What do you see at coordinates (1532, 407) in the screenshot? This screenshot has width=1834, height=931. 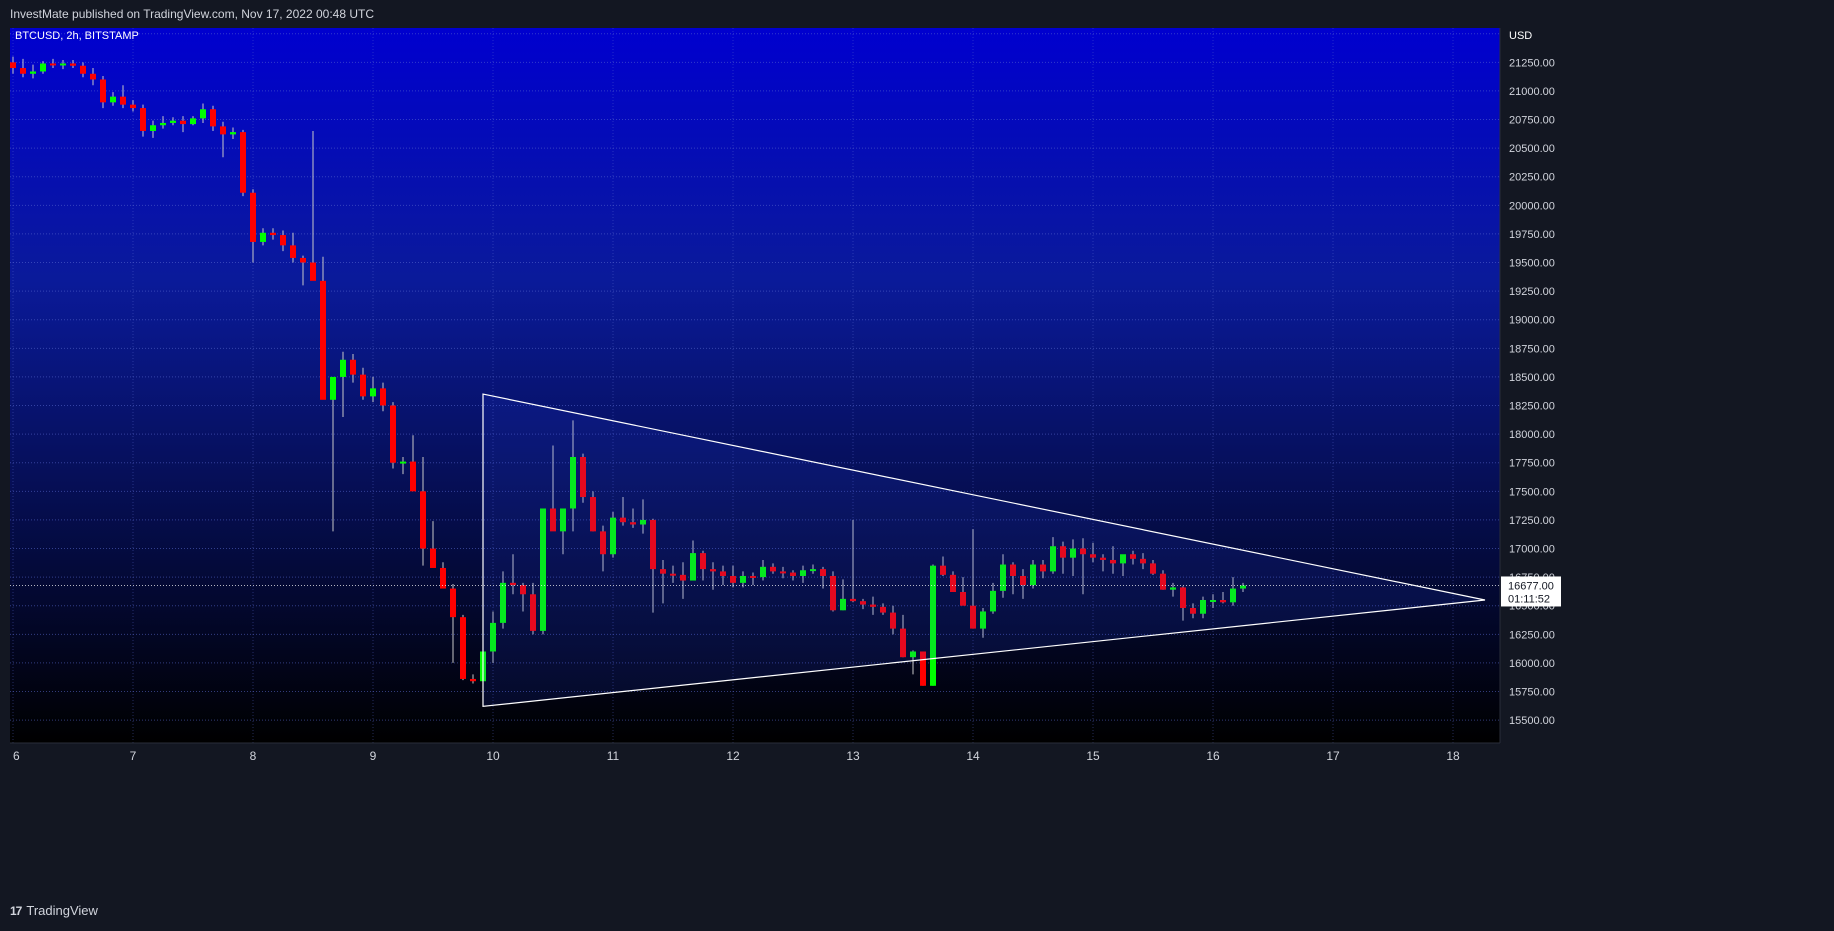 I see `price-tick-label: 18250.00` at bounding box center [1532, 407].